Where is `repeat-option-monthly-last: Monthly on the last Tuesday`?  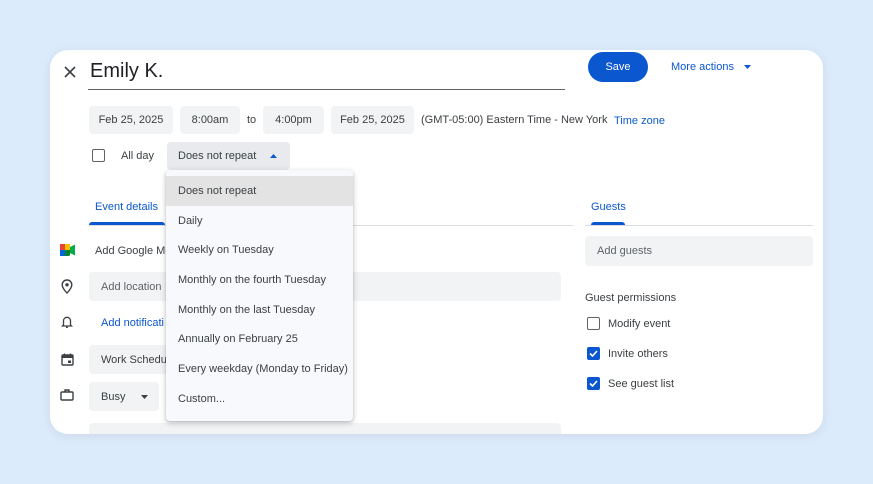
repeat-option-monthly-last: Monthly on the last Tuesday is located at coordinates (259, 310).